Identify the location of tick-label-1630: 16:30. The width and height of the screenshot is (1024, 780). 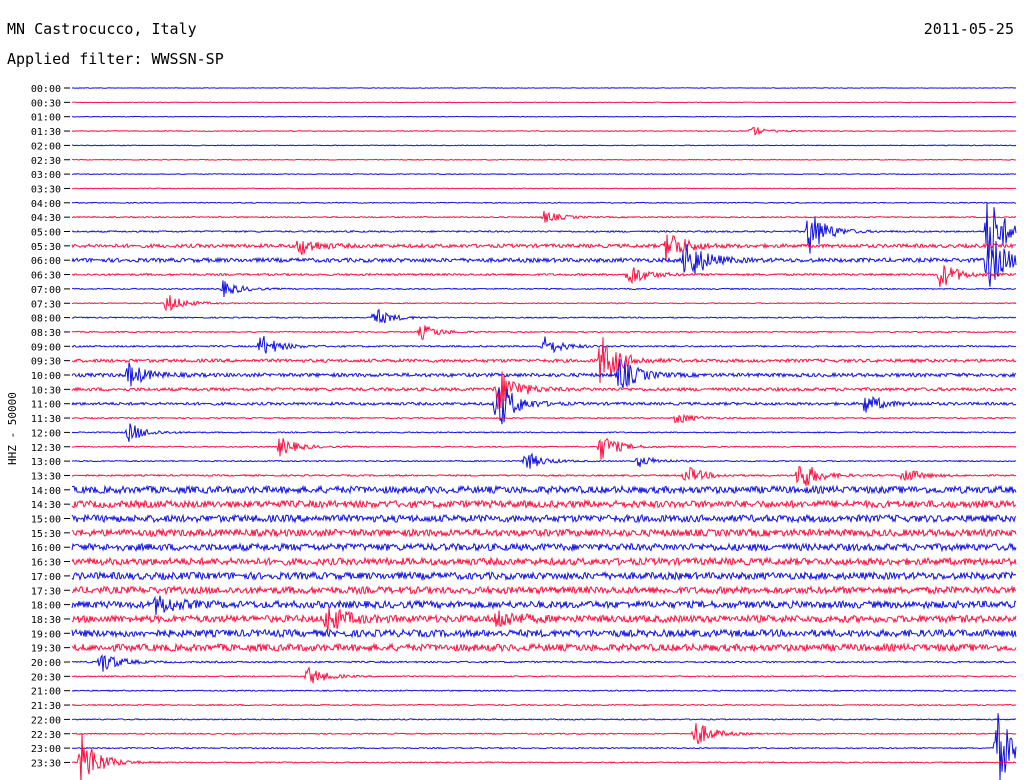
(46, 563).